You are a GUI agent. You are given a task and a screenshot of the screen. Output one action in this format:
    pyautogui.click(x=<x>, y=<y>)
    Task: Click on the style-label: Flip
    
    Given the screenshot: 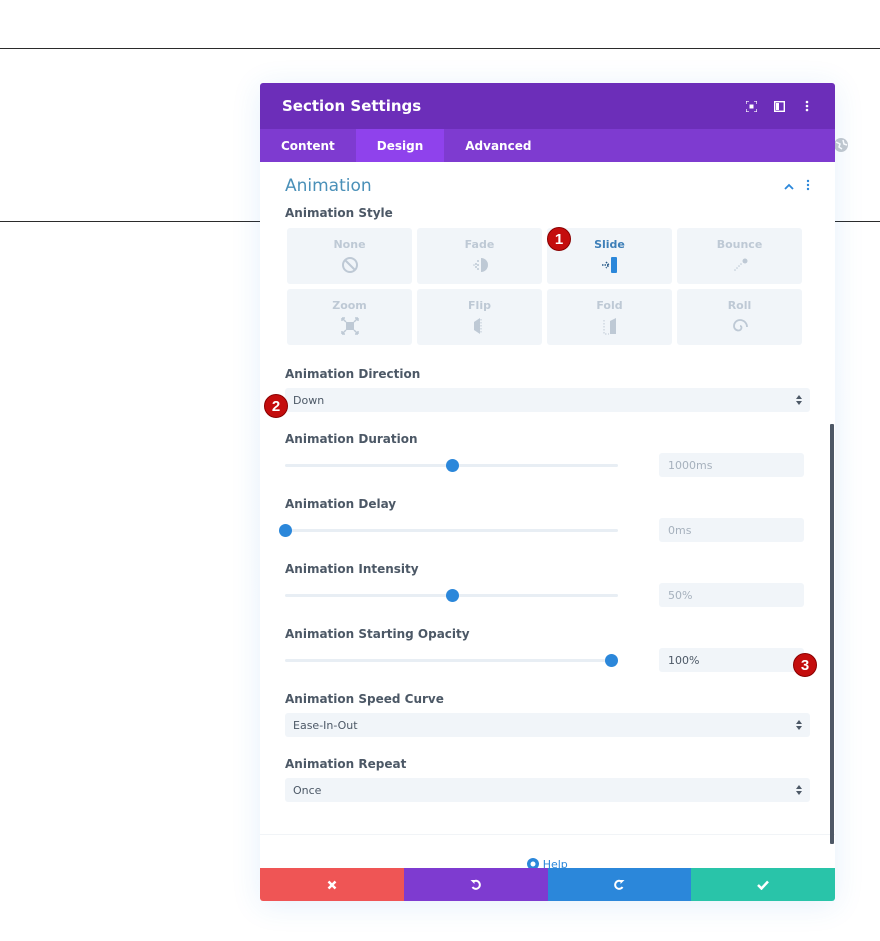 What is the action you would take?
    pyautogui.click(x=479, y=305)
    